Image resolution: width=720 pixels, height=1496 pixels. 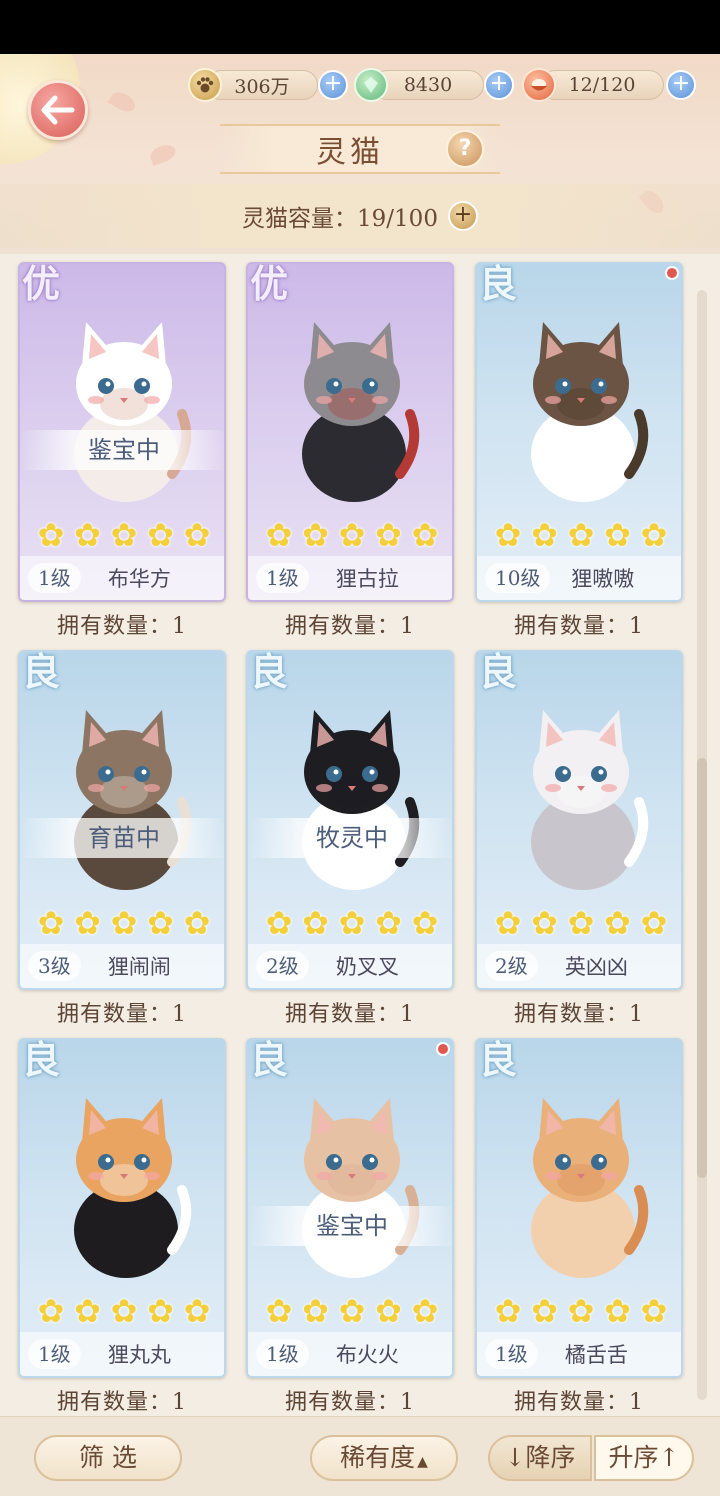 What do you see at coordinates (462, 216) in the screenshot?
I see `add-capacity-button: +` at bounding box center [462, 216].